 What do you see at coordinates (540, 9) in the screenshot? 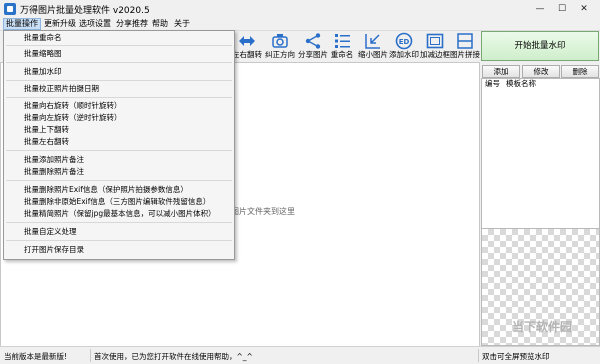
I see `minimize-button: —` at bounding box center [540, 9].